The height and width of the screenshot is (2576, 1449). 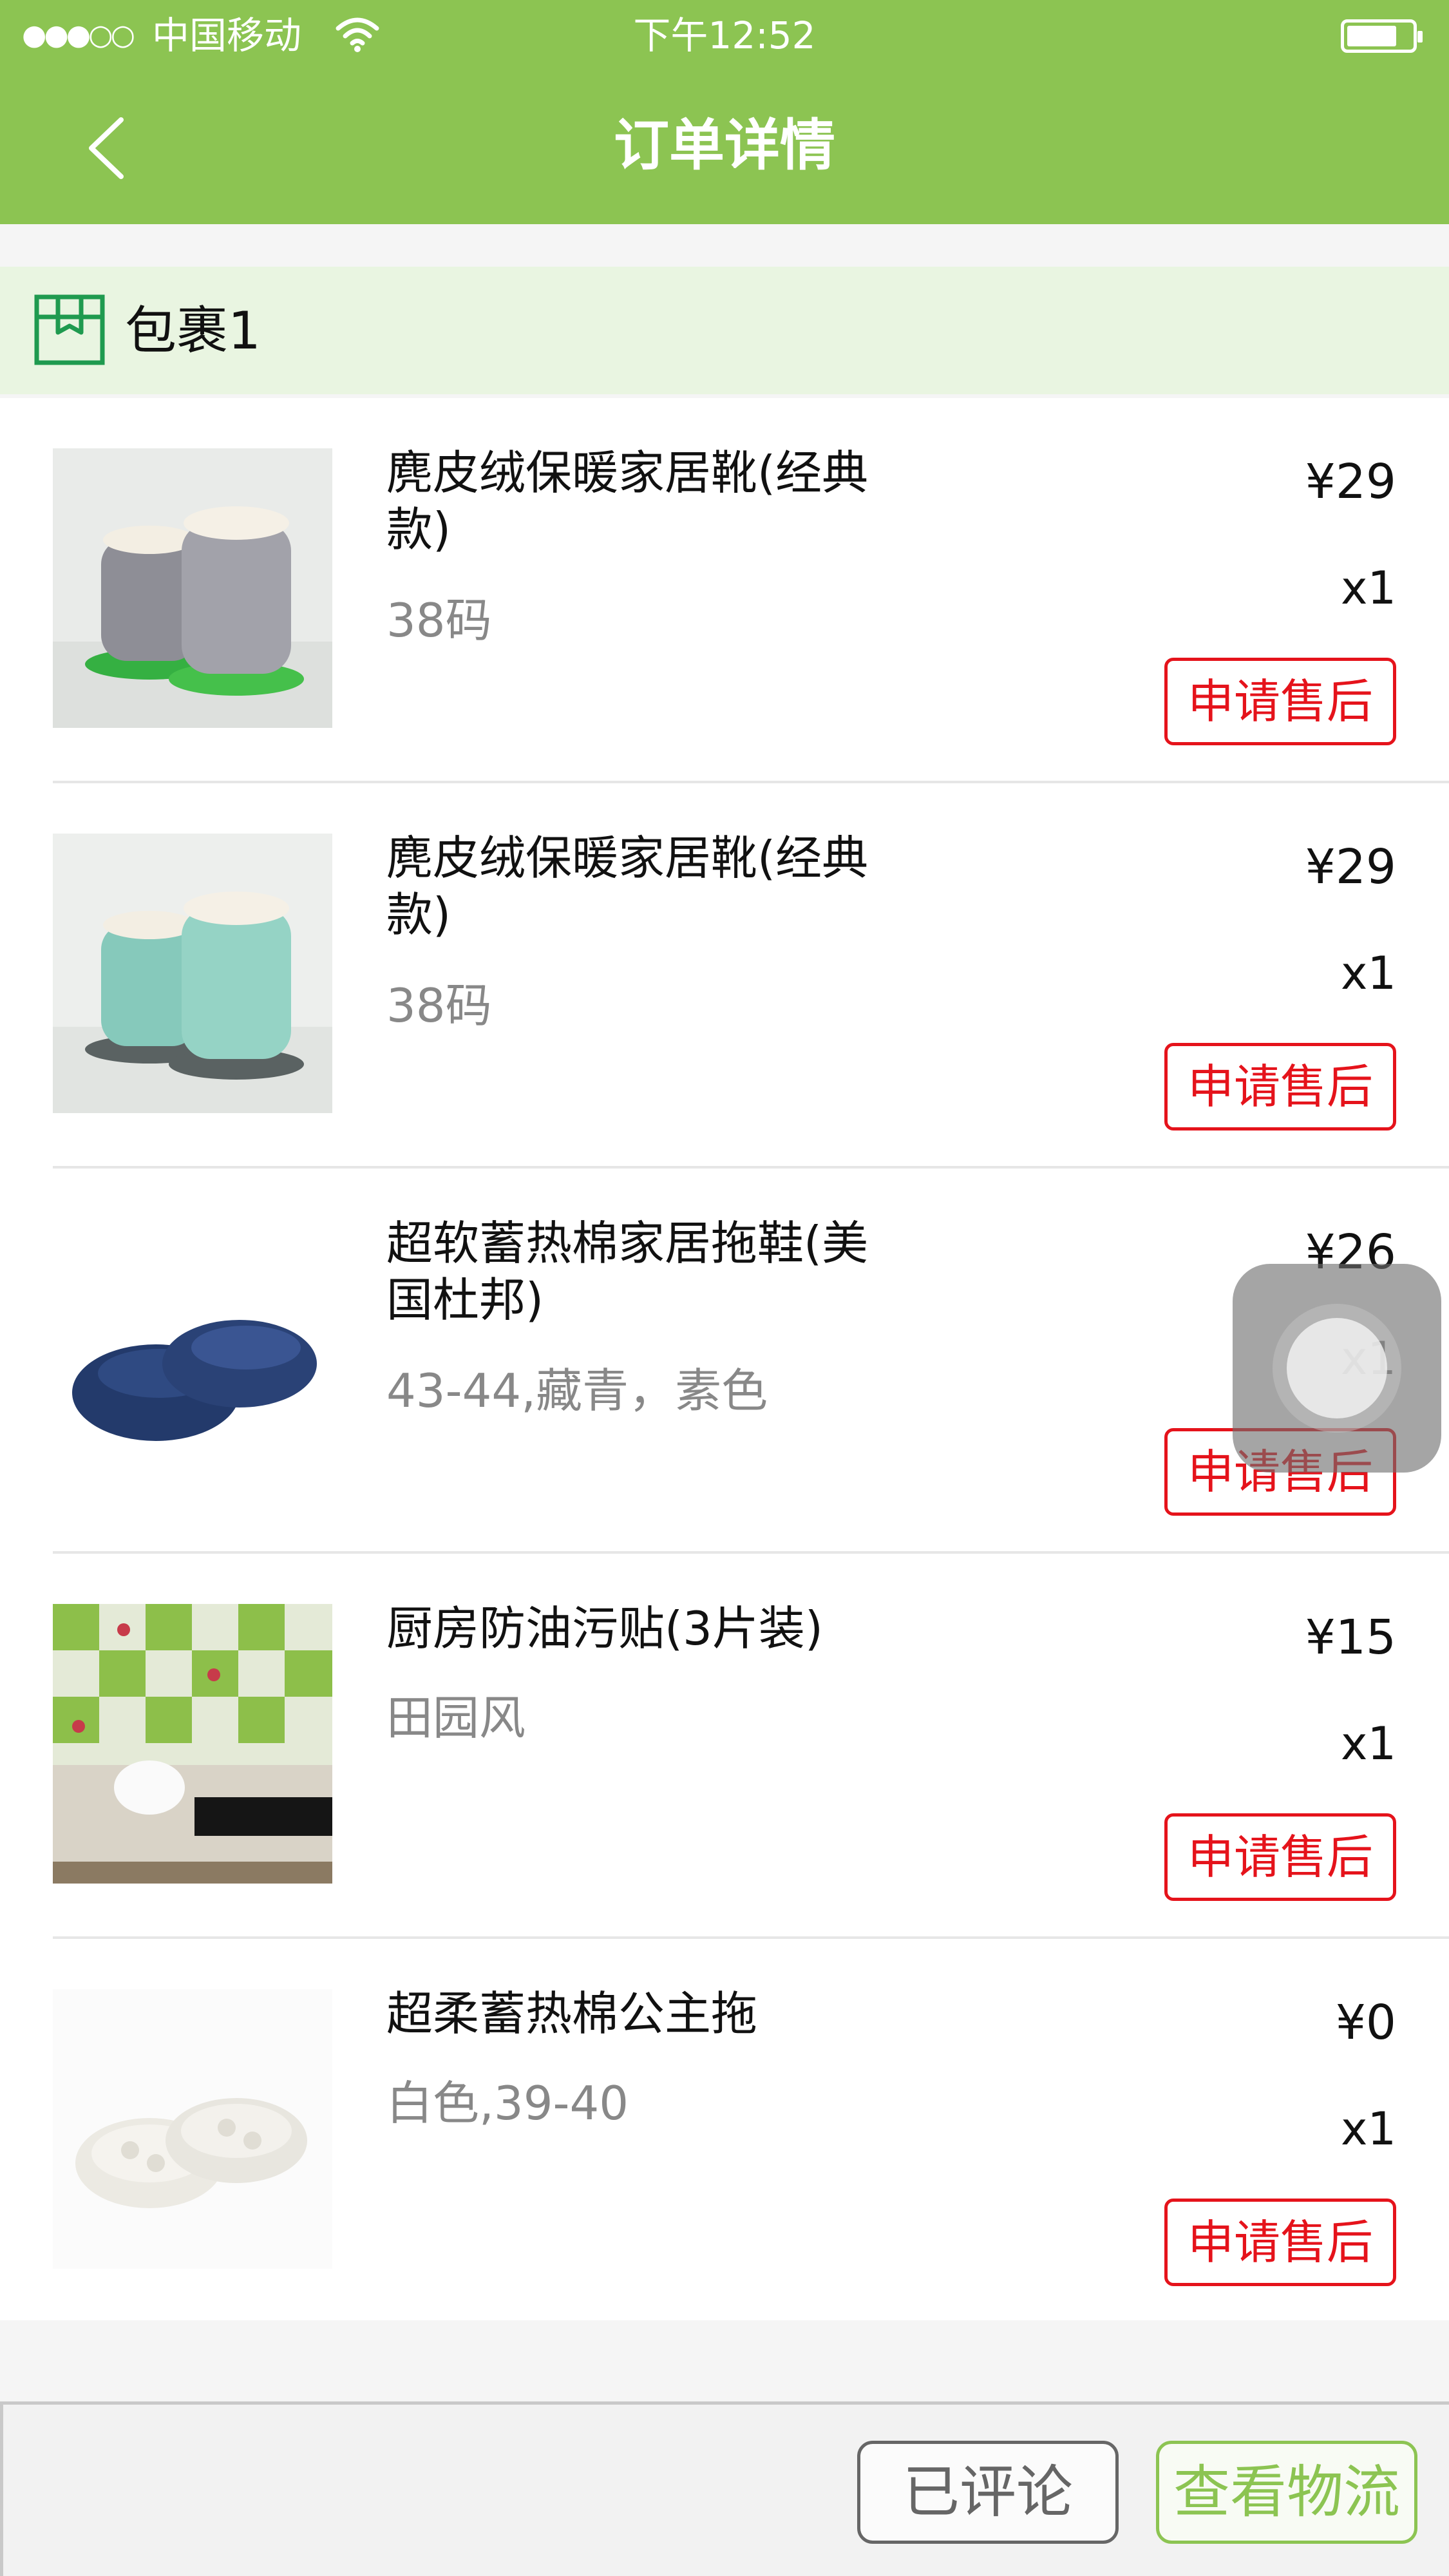 I want to click on product-image-grey-boots, so click(x=192, y=588).